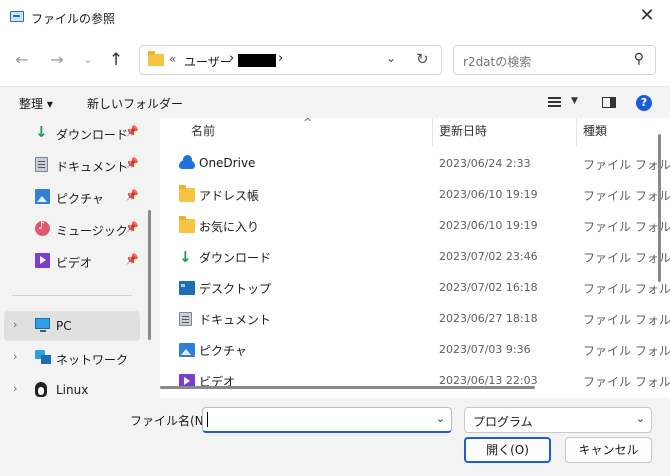 The width and height of the screenshot is (670, 476). Describe the element at coordinates (308, 123) in the screenshot. I see `sort-ascending-icon: ^` at that location.